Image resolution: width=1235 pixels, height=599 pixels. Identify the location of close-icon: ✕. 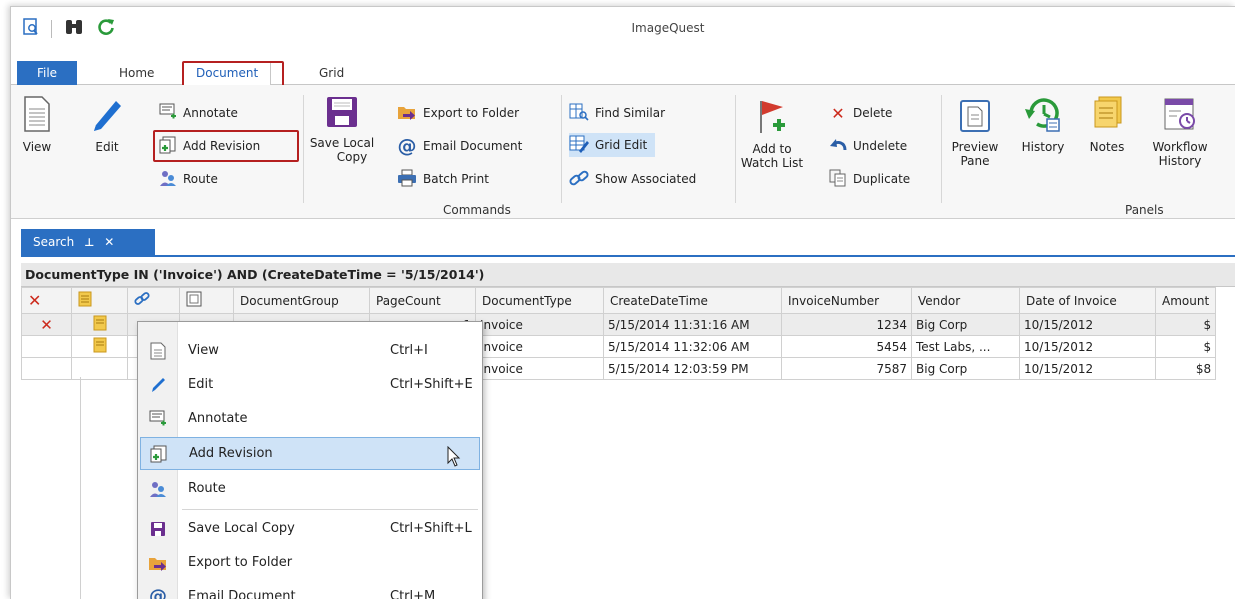
(109, 242).